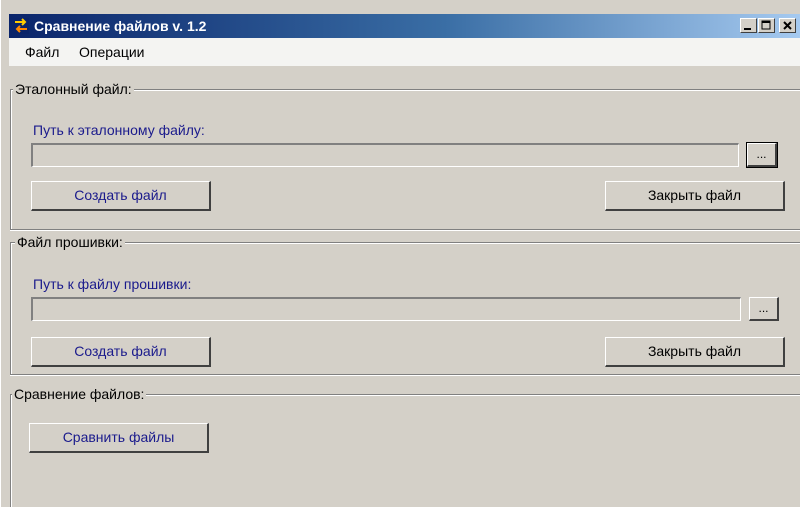  Describe the element at coordinates (695, 196) in the screenshot. I see `reference-close-button: Закрыть файл` at that location.